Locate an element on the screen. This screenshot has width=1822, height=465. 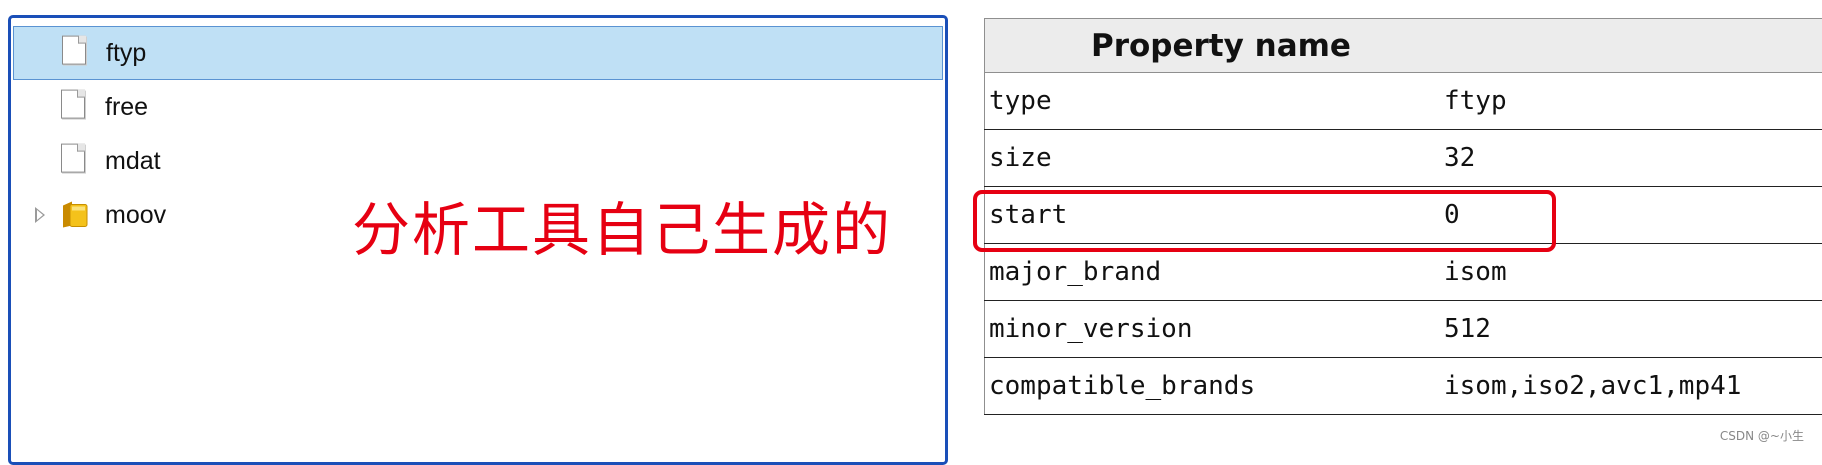
start-row-highlight is located at coordinates (1264, 221).